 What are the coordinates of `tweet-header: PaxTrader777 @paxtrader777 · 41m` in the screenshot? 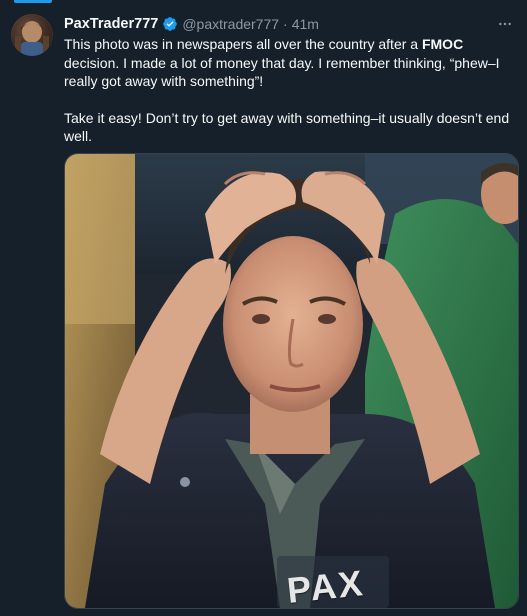 It's located at (289, 24).